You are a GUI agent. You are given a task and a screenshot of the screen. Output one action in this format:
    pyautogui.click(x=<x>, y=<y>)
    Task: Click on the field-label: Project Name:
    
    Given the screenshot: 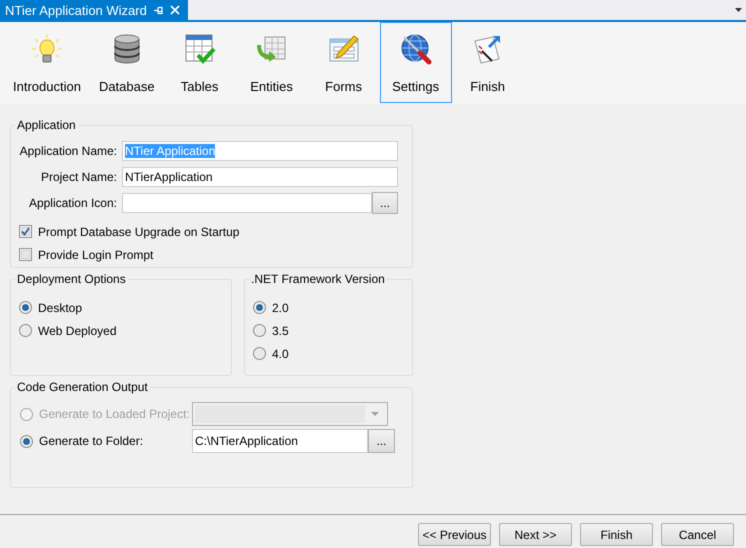 What is the action you would take?
    pyautogui.click(x=78, y=177)
    